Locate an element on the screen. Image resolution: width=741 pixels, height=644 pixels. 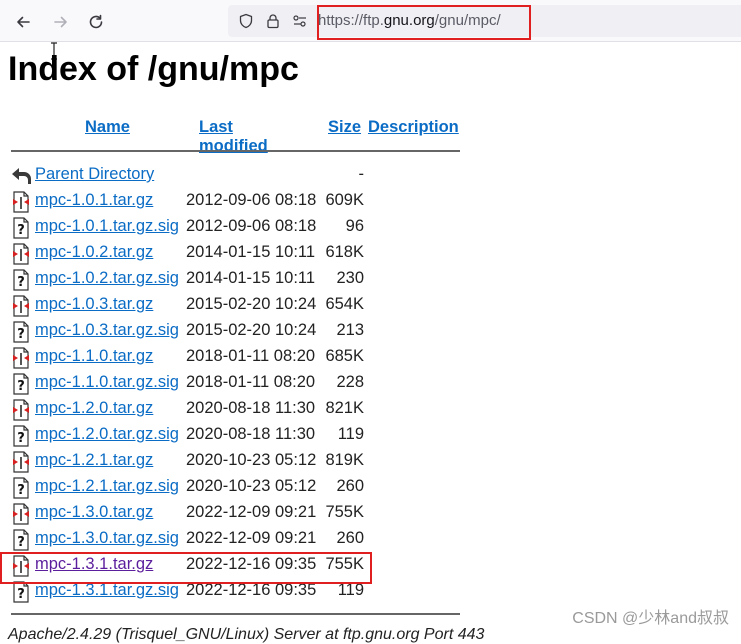
sort-by-name-link: Name is located at coordinates (107, 127).